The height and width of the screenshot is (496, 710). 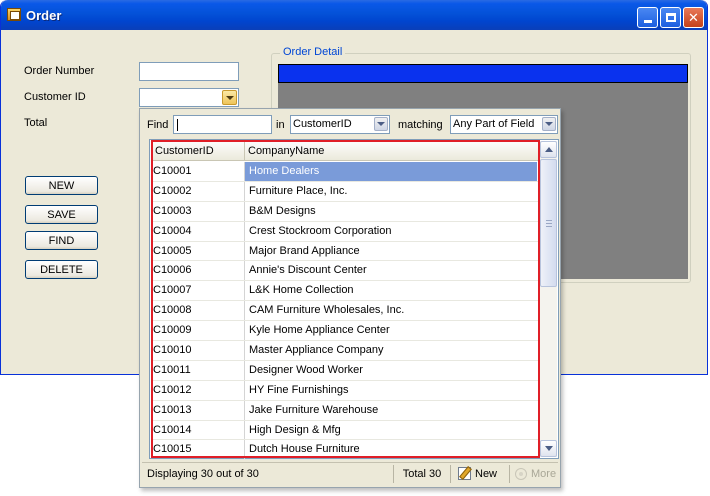 What do you see at coordinates (486, 473) in the screenshot?
I see `new-record-label: New` at bounding box center [486, 473].